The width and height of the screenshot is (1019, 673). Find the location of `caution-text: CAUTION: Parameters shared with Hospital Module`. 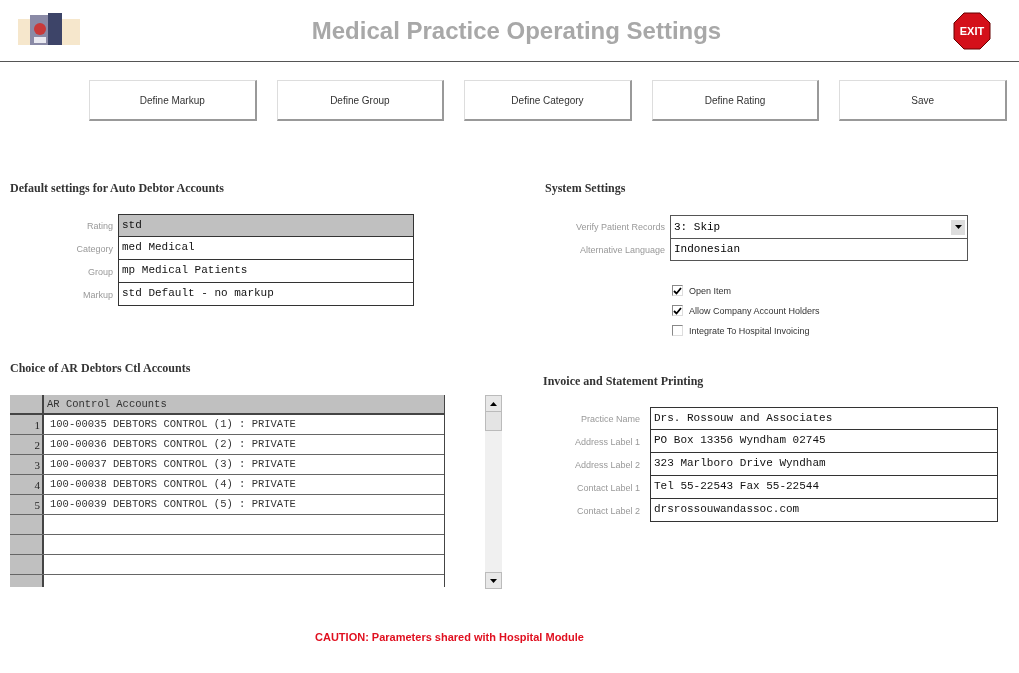

caution-text: CAUTION: Parameters shared with Hospital Module is located at coordinates (449, 637).